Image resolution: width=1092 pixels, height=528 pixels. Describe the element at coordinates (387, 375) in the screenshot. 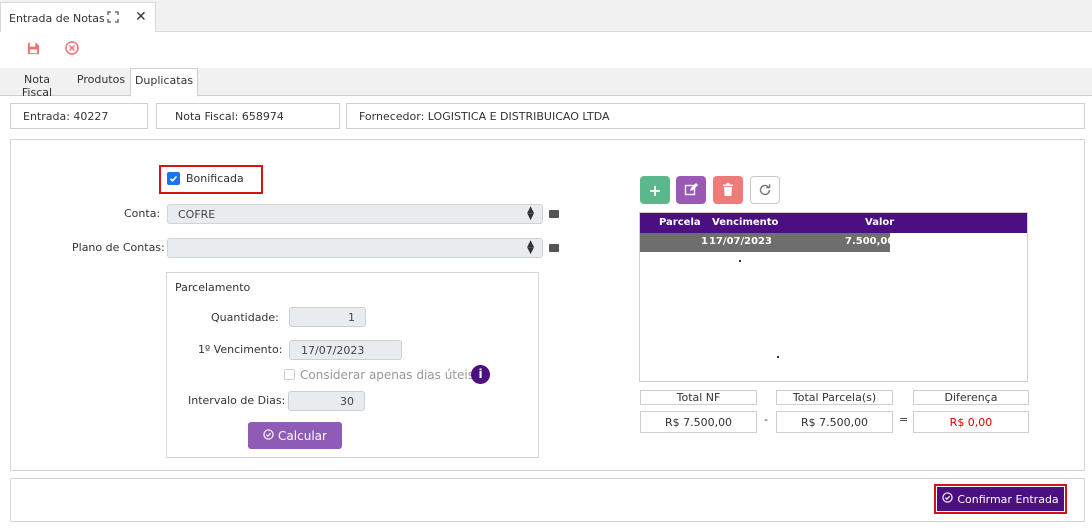

I see `dias-uteis-label: Considerar apenas dias úteis` at that location.